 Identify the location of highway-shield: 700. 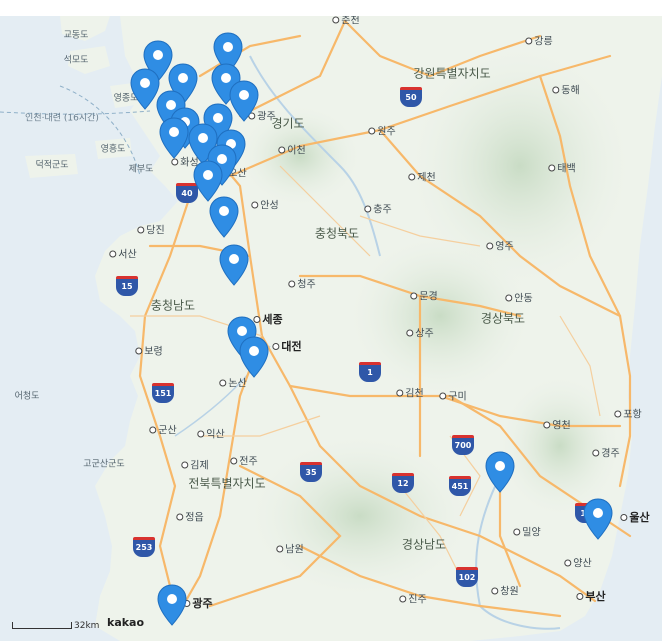
(463, 445).